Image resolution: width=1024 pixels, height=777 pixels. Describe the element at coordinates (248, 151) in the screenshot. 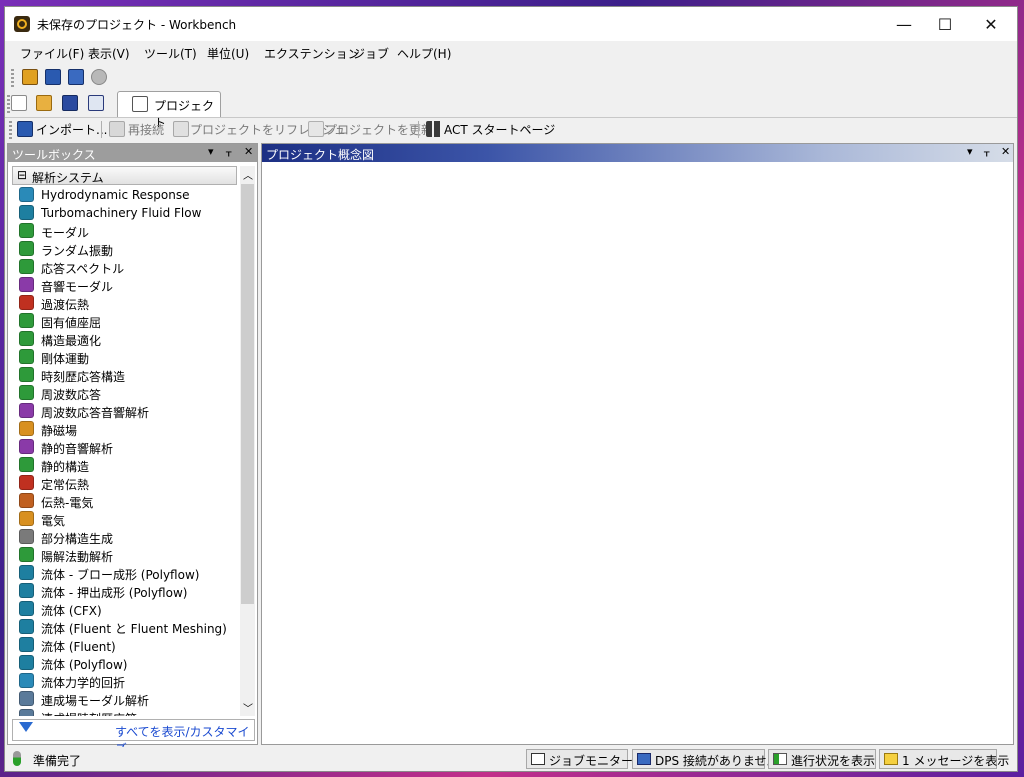

I see `toolbox-close-icon: ✕` at that location.